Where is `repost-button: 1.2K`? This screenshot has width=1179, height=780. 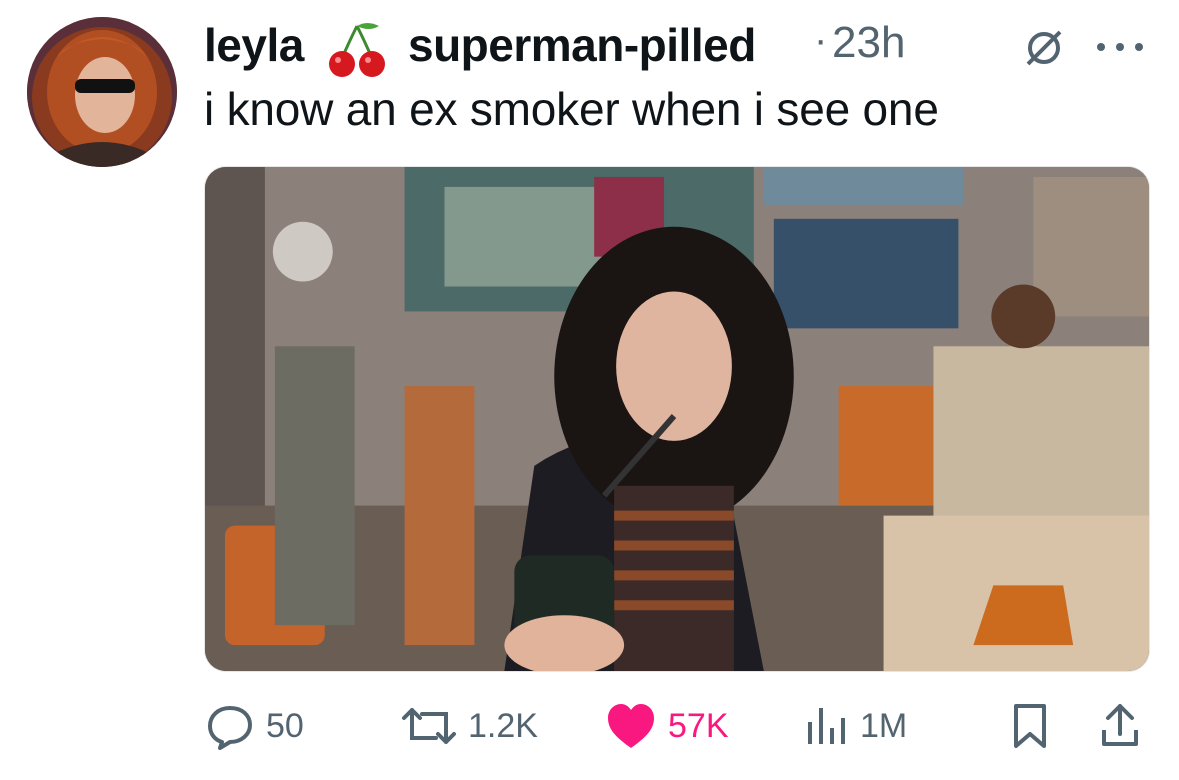
repost-button: 1.2K is located at coordinates (469, 726).